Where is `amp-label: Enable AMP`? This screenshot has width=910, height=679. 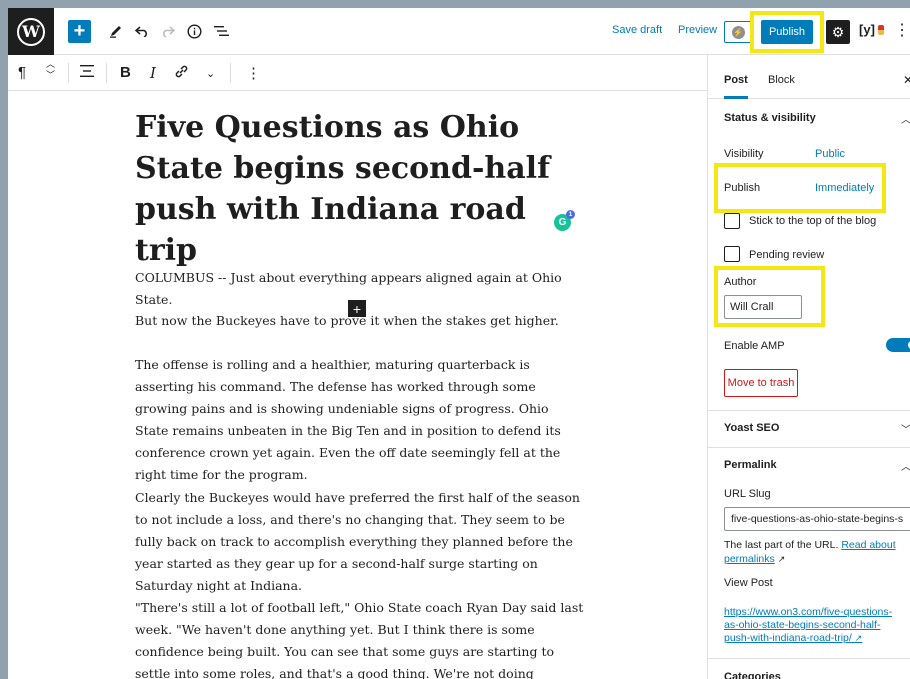
amp-label: Enable AMP is located at coordinates (754, 346).